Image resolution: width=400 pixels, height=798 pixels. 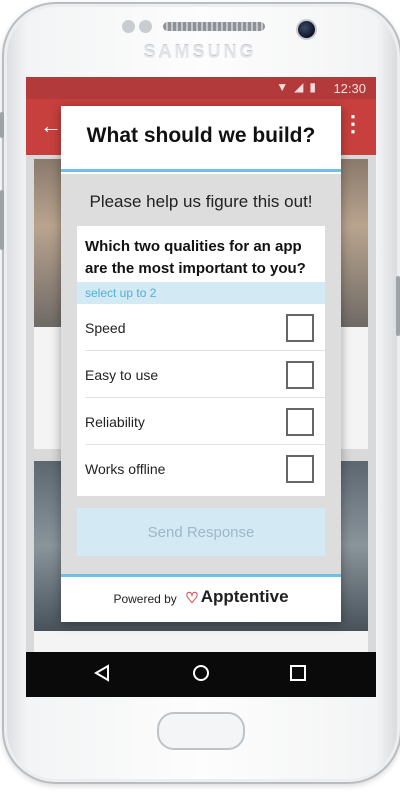 What do you see at coordinates (105, 328) in the screenshot?
I see `option-label: Speed` at bounding box center [105, 328].